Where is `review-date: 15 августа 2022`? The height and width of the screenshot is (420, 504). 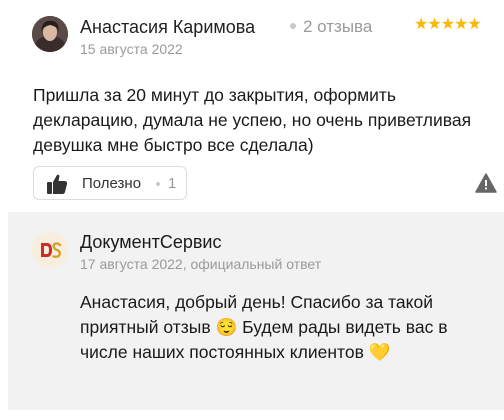
review-date: 15 августа 2022 is located at coordinates (131, 49).